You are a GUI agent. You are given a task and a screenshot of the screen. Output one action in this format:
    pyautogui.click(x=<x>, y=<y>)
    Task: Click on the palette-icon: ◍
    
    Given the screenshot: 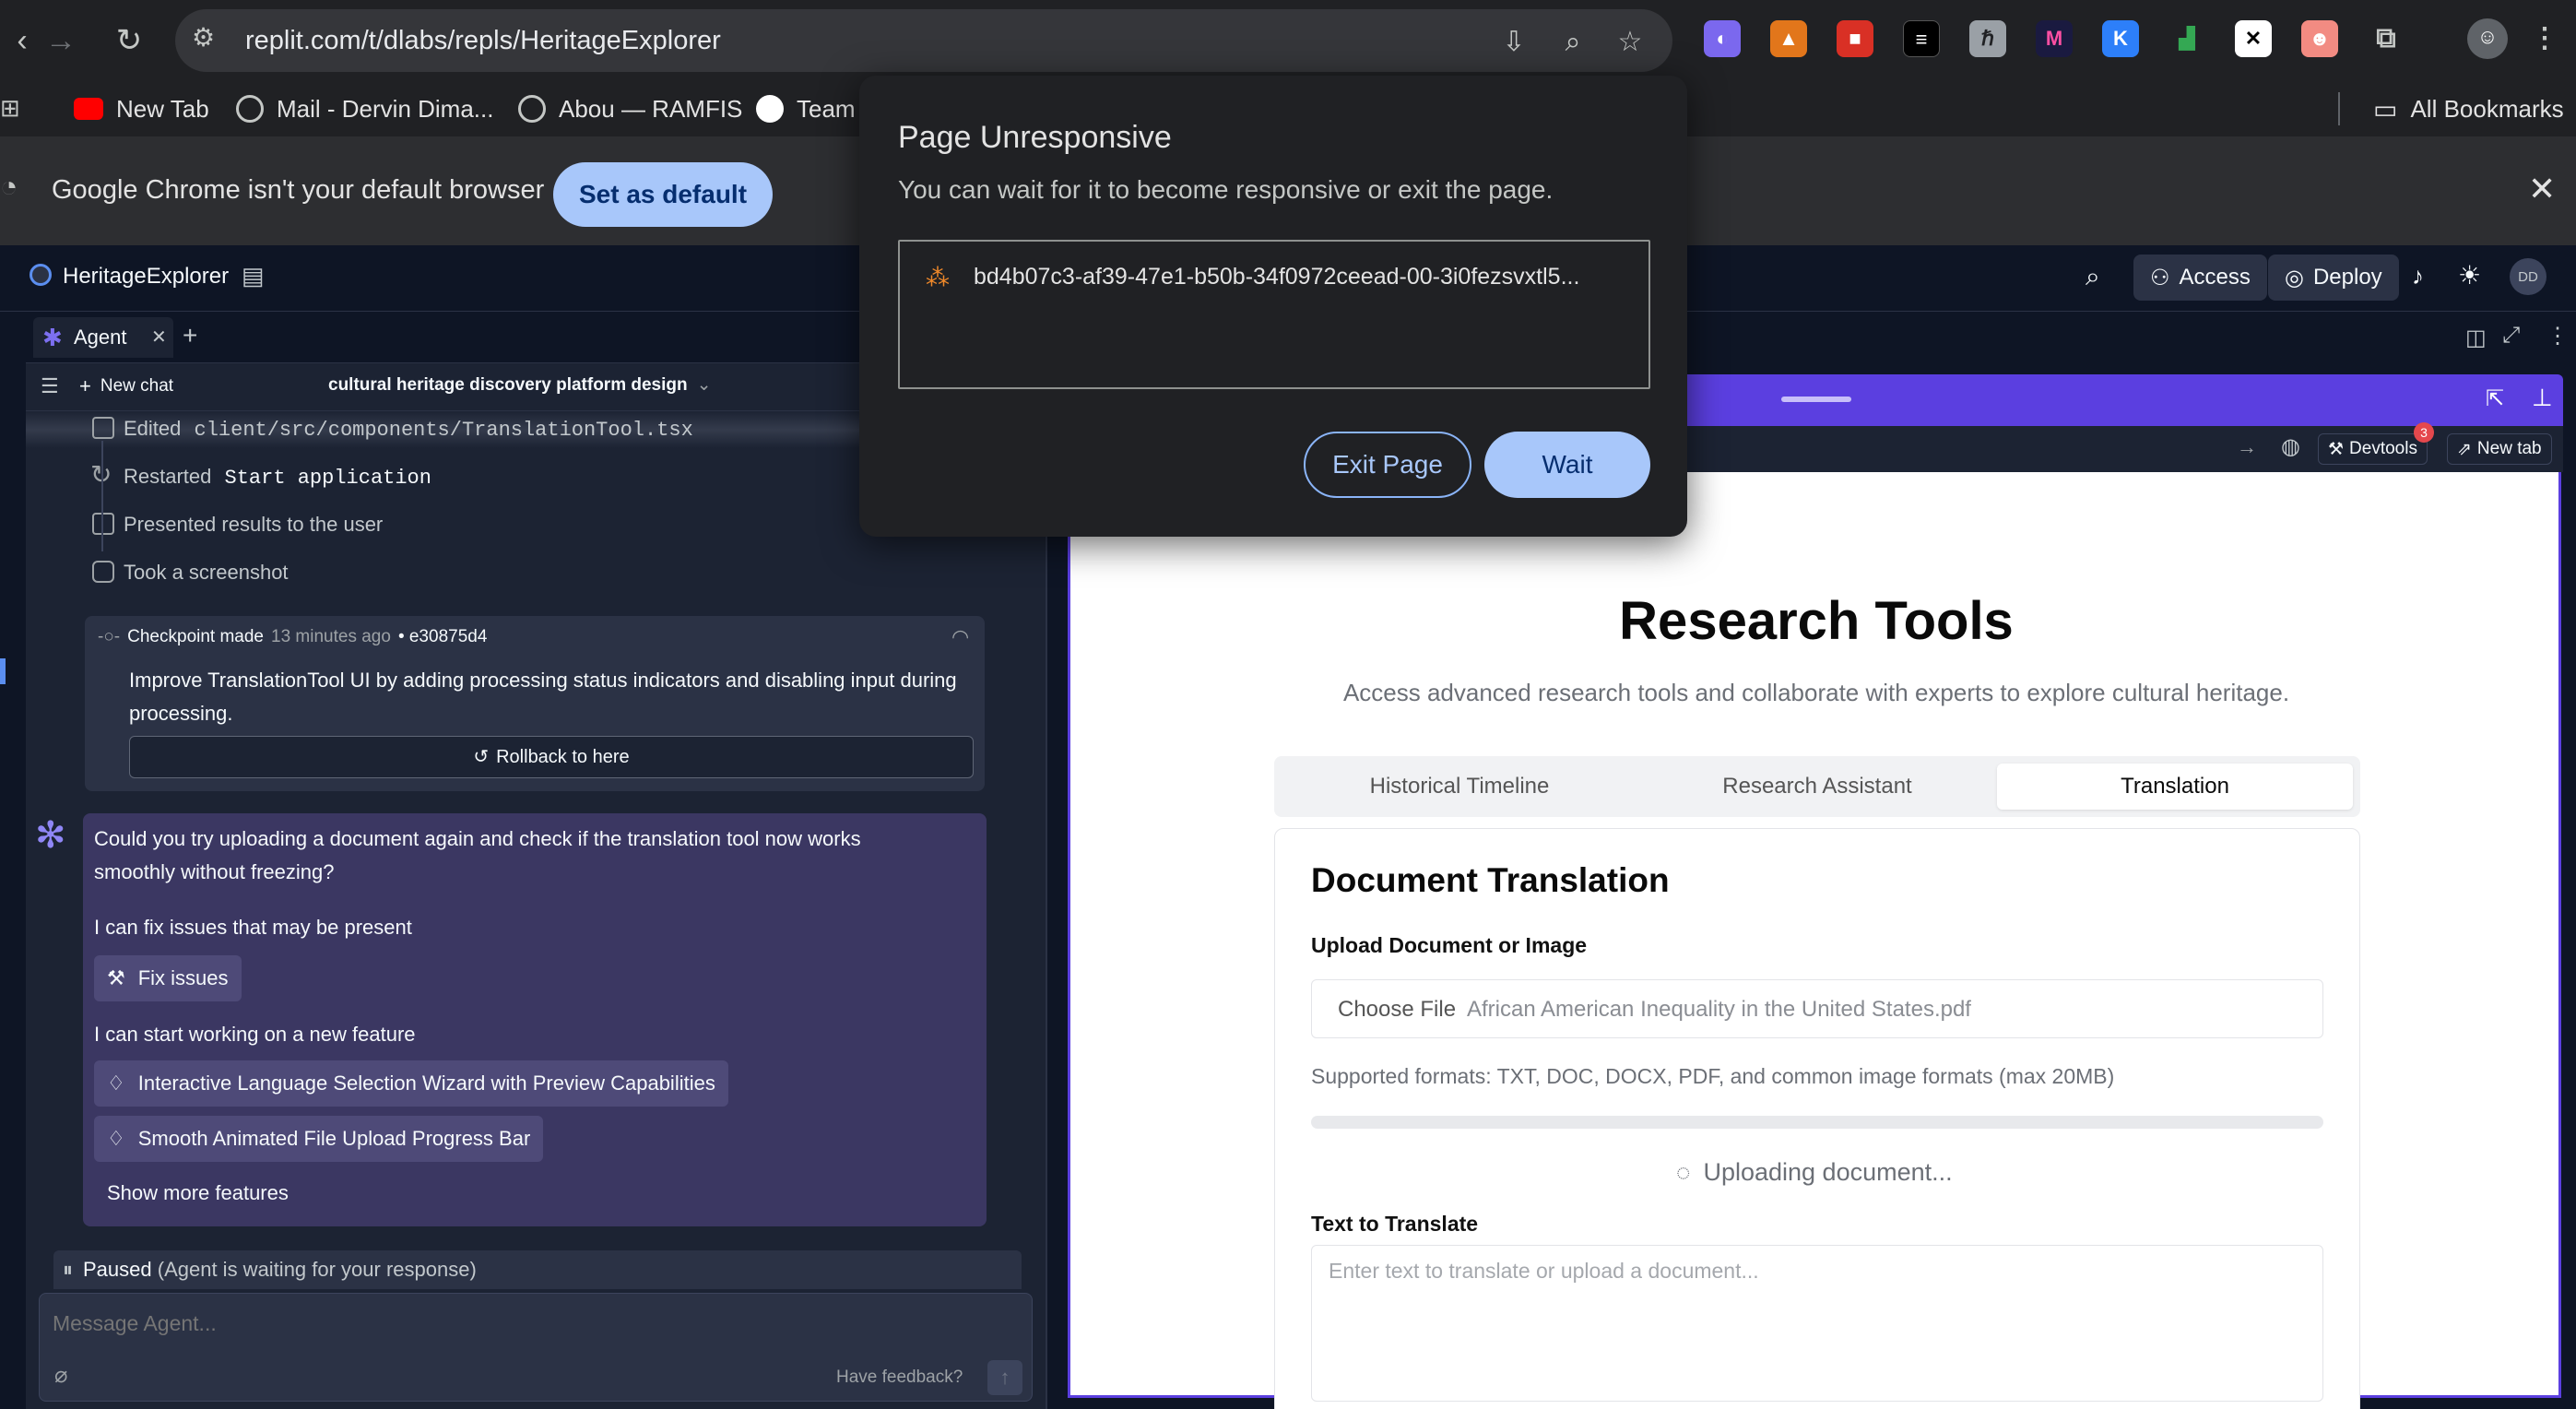 What is the action you would take?
    pyautogui.click(x=2290, y=446)
    